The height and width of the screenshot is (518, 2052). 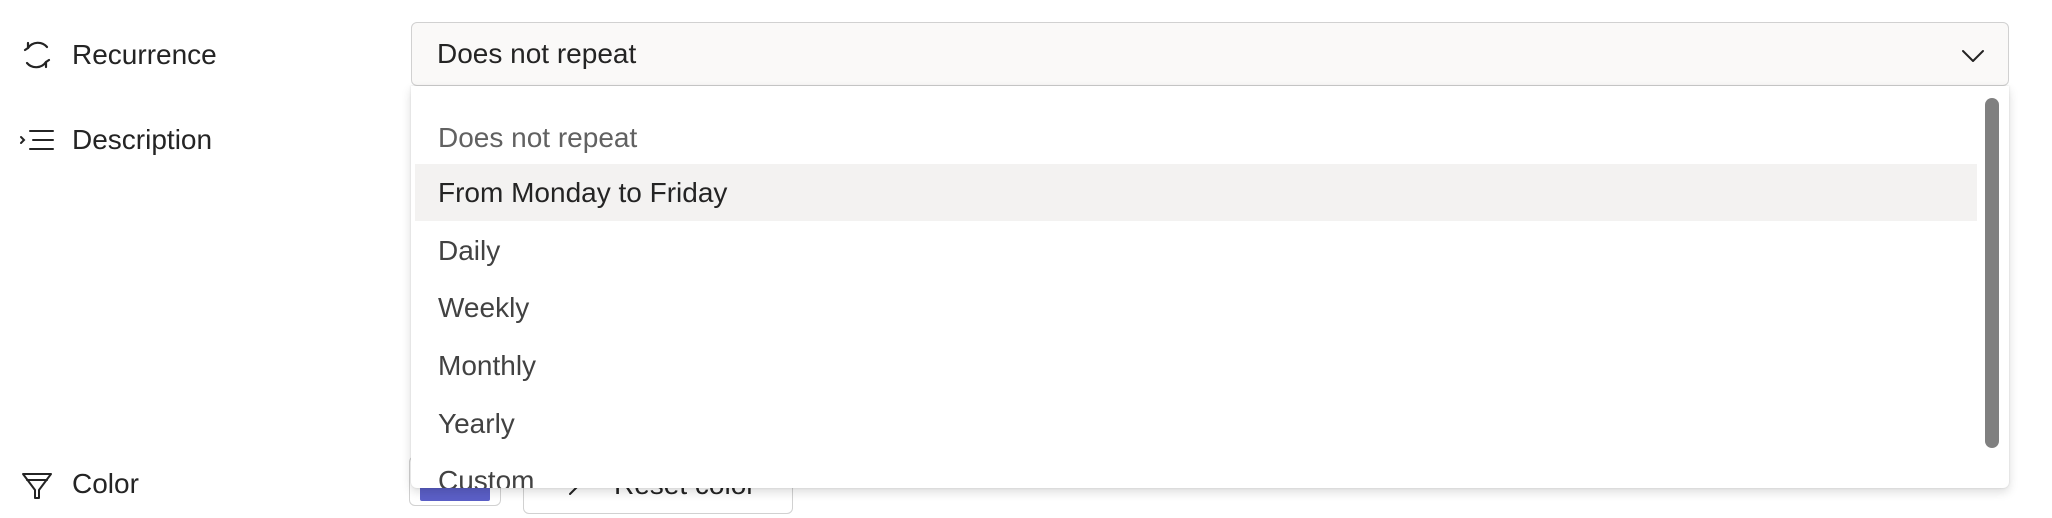 What do you see at coordinates (37, 484) in the screenshot?
I see `paint-bucket-icon` at bounding box center [37, 484].